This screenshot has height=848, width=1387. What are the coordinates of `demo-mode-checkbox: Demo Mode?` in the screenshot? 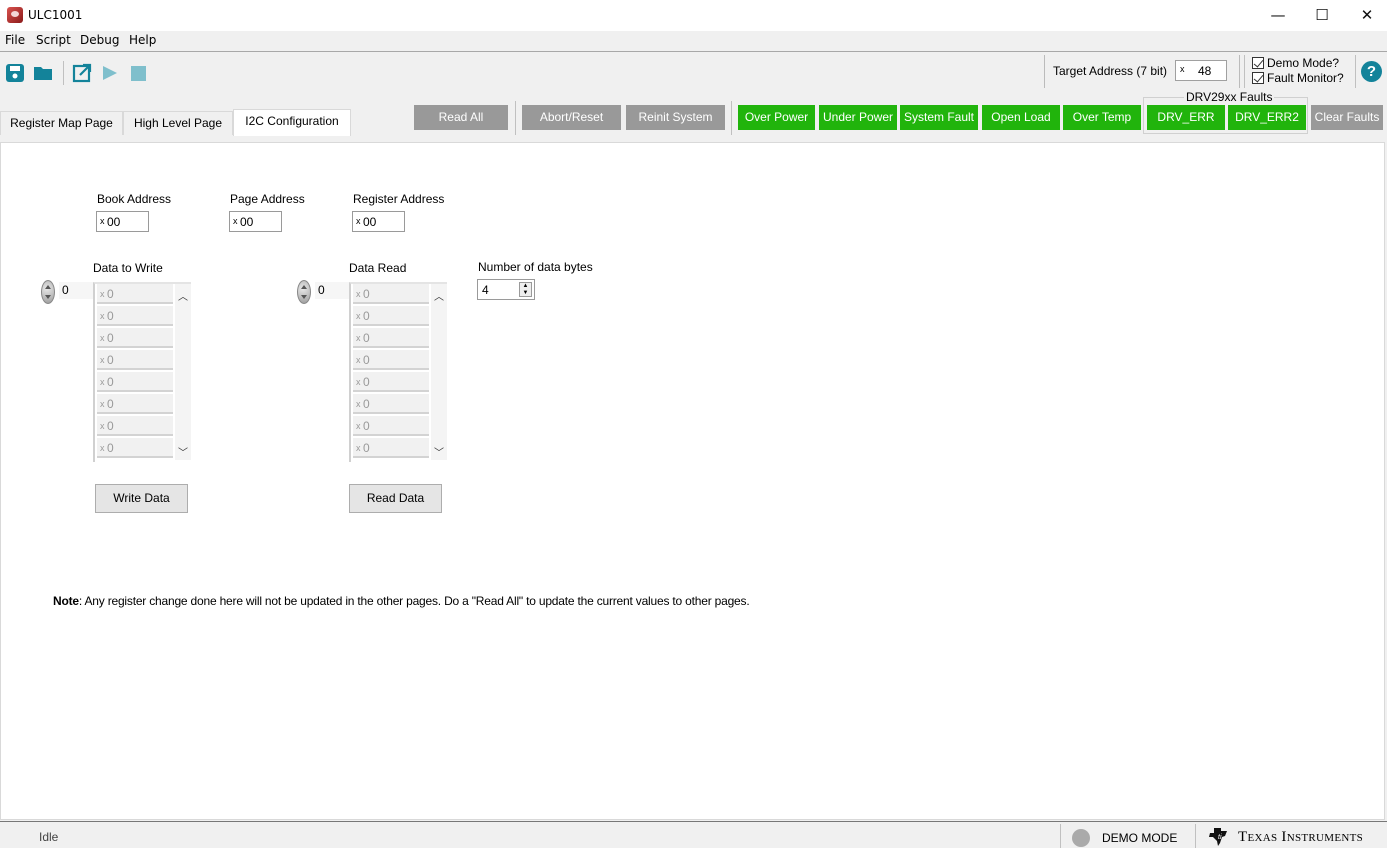 It's located at (1295, 63).